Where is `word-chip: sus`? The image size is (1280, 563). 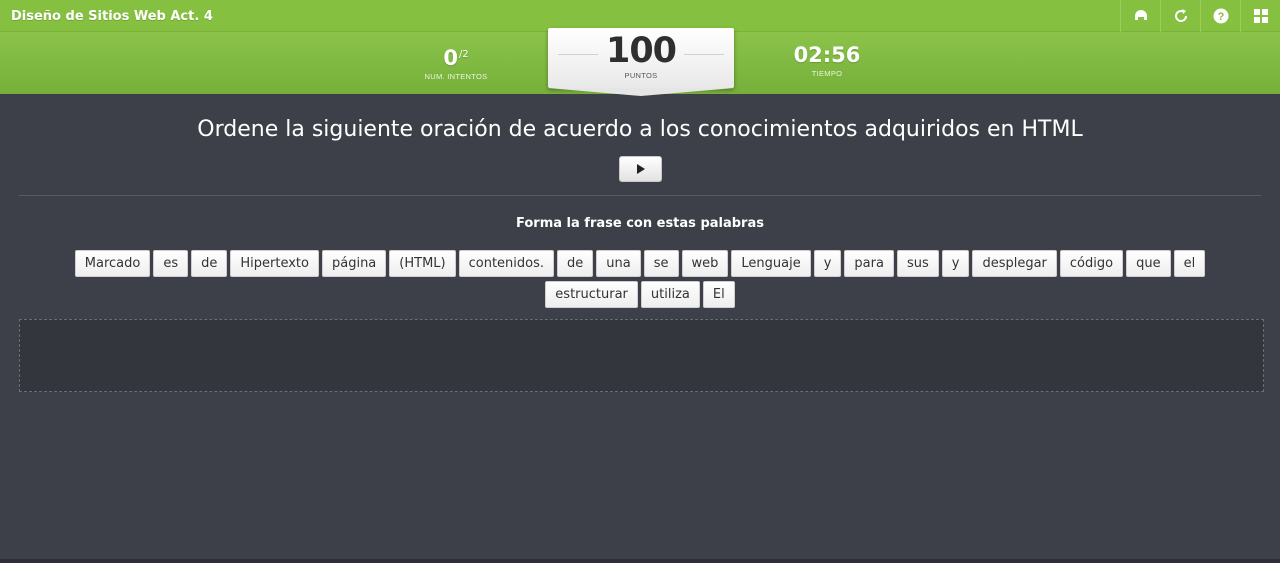
word-chip: sus is located at coordinates (917, 263).